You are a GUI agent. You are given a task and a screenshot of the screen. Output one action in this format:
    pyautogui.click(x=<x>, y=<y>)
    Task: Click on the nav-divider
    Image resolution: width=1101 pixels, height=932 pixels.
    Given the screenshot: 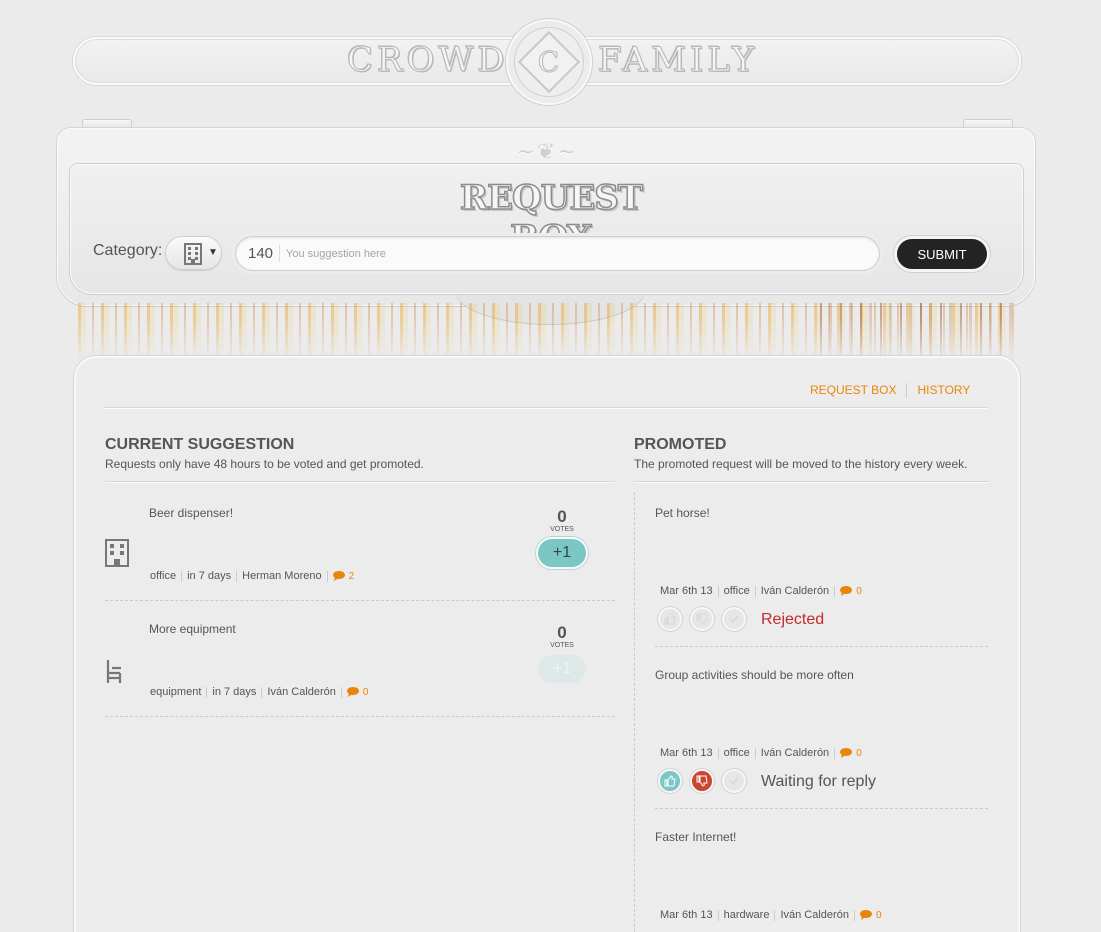 What is the action you would take?
    pyautogui.click(x=907, y=390)
    